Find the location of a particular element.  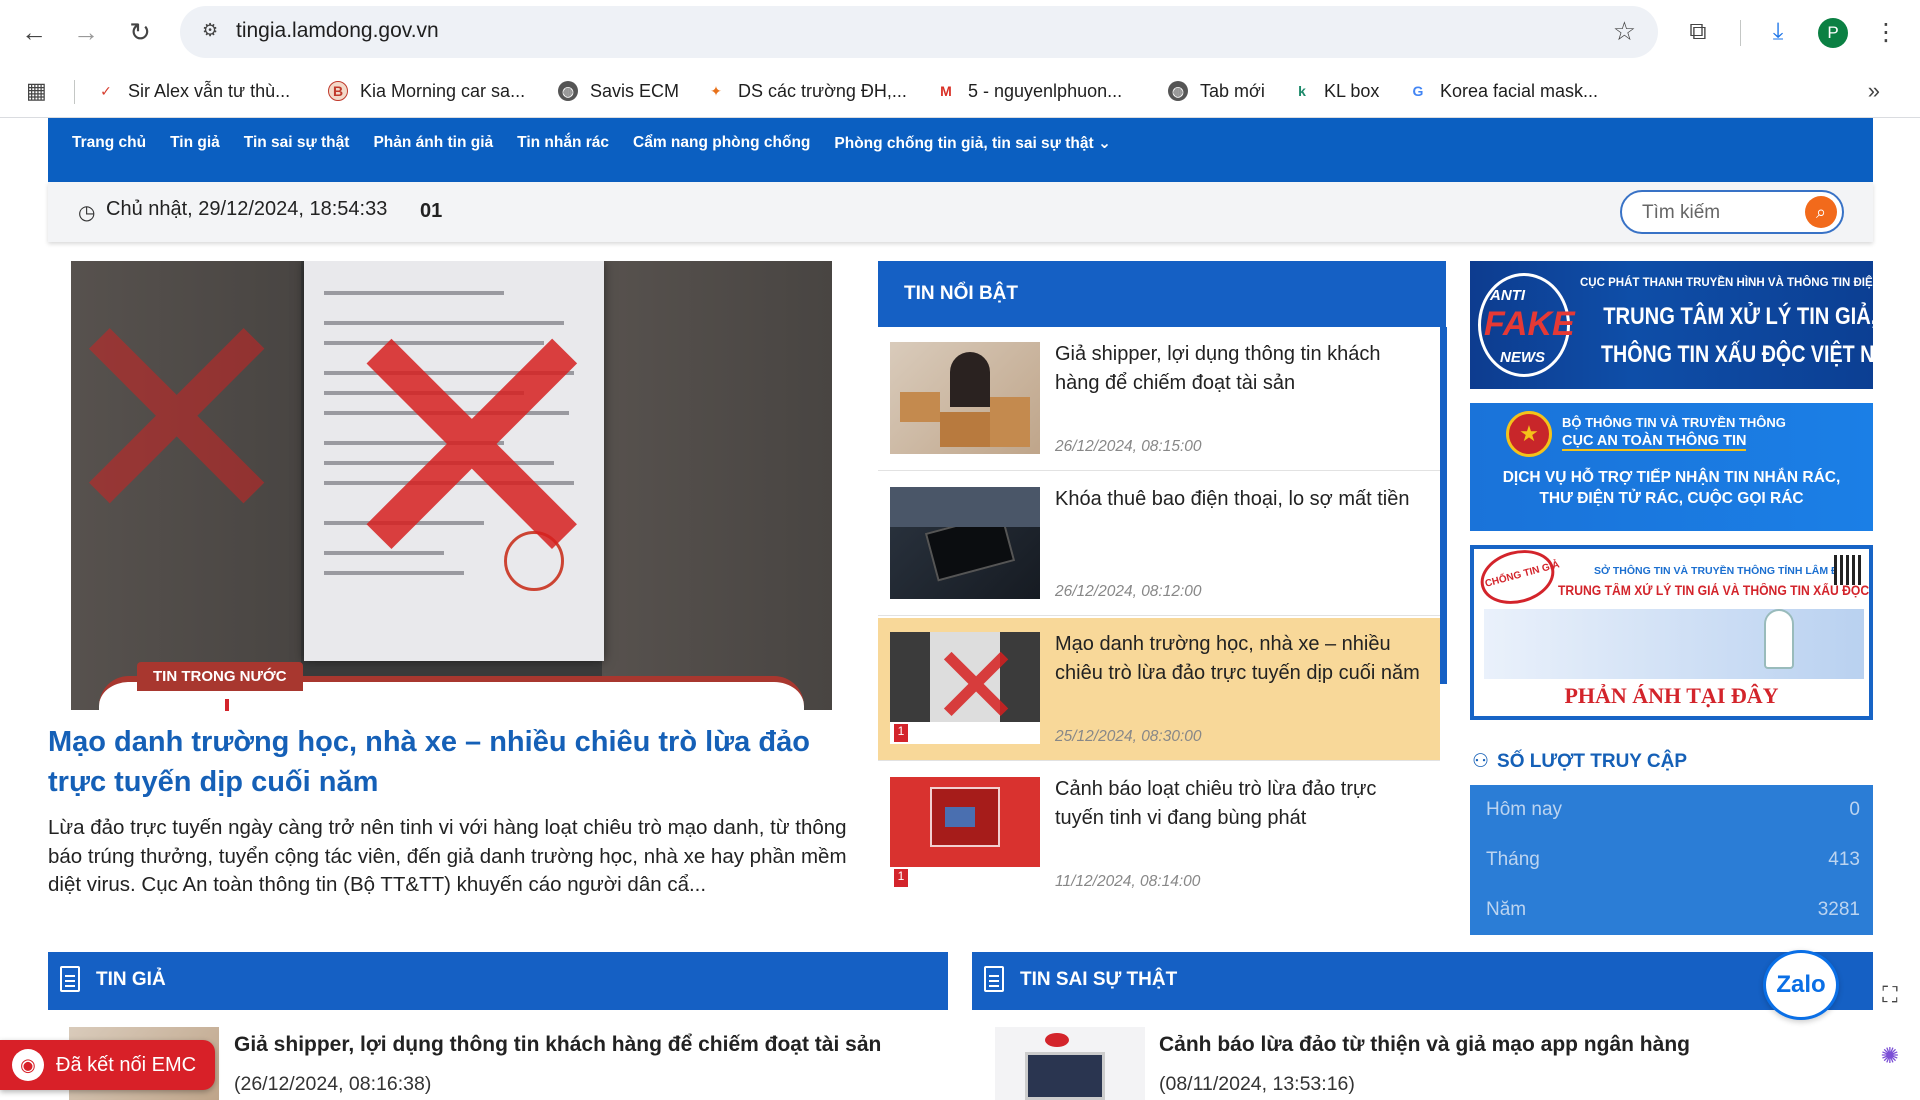

search-box: ⌕ is located at coordinates (1732, 212).